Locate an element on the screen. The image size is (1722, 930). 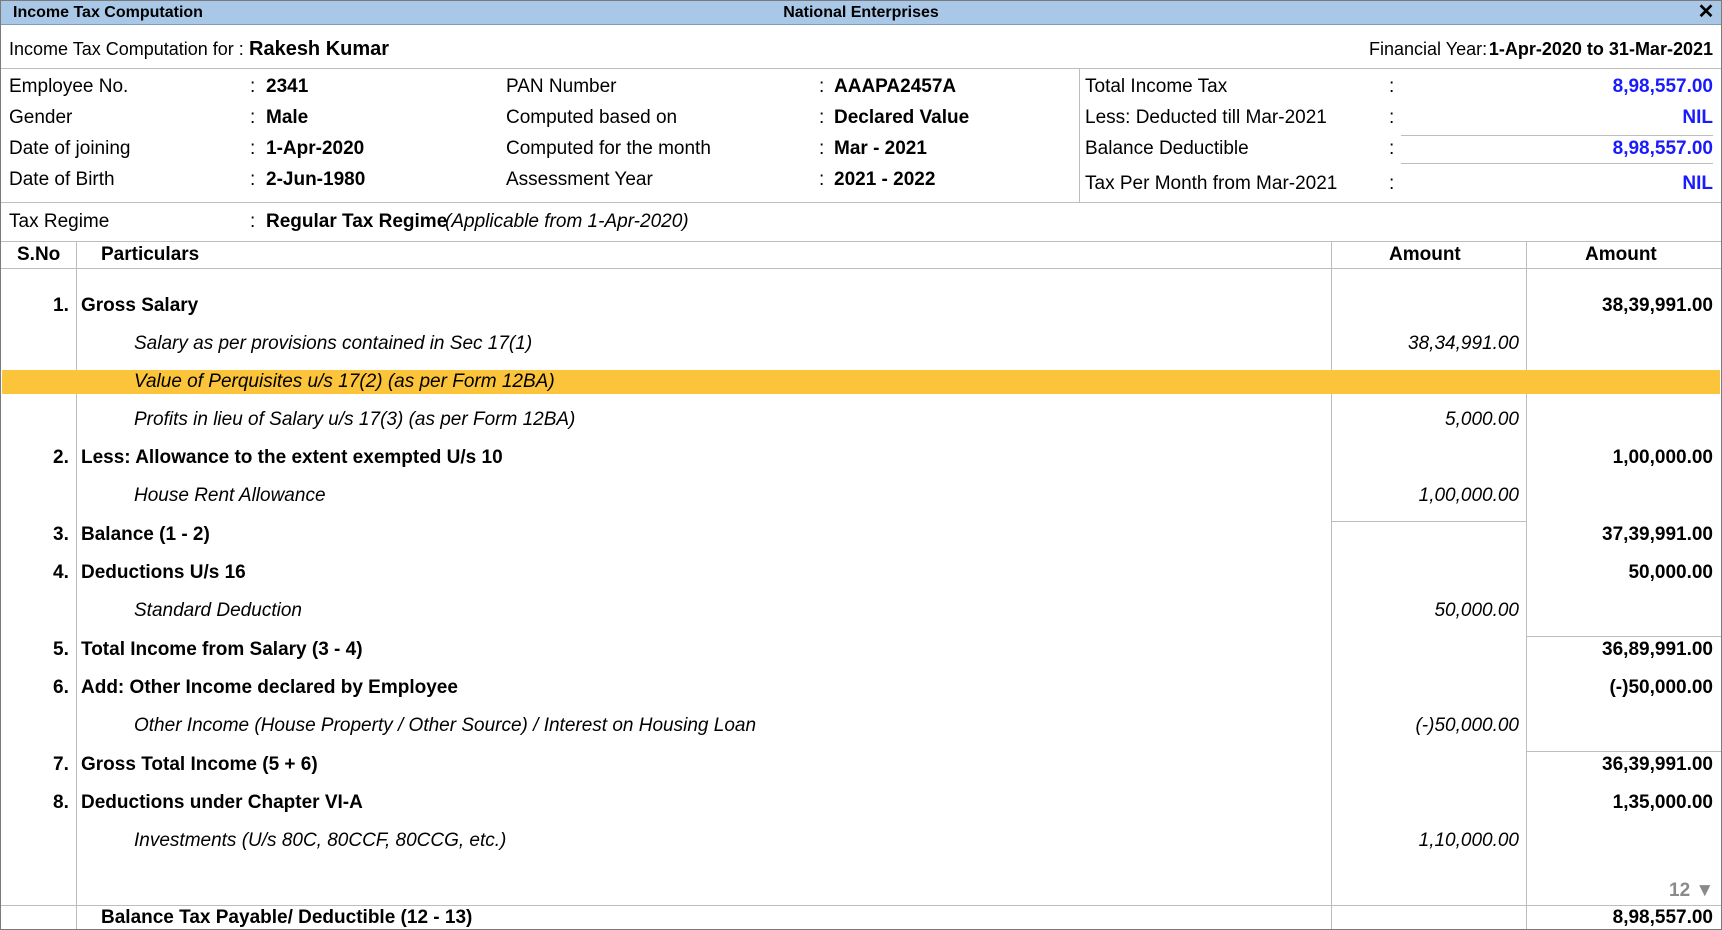
computed-for-month-label: Computed for the month is located at coordinates (608, 148).